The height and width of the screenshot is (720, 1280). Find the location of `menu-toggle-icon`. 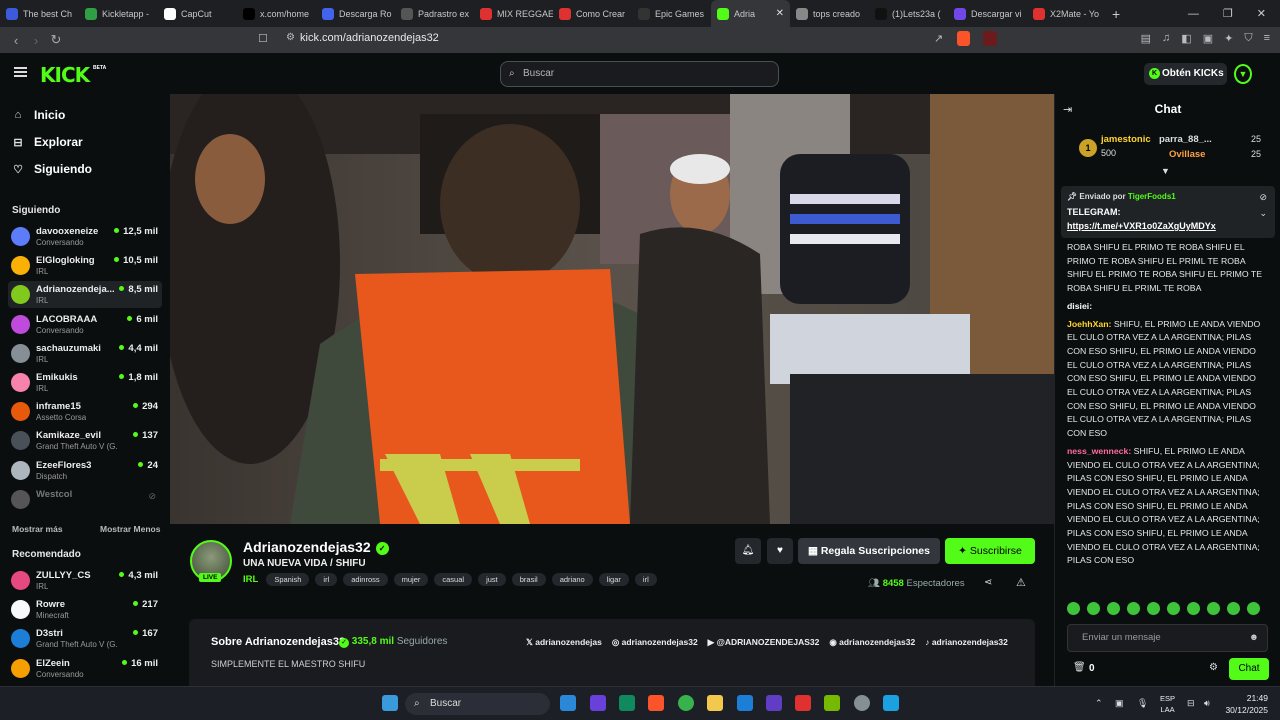

menu-toggle-icon is located at coordinates (20, 72).